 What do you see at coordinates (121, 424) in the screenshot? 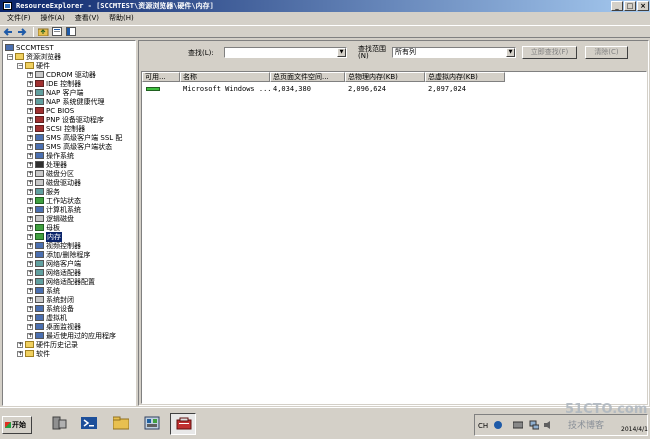
I see `explorer-icon` at bounding box center [121, 424].